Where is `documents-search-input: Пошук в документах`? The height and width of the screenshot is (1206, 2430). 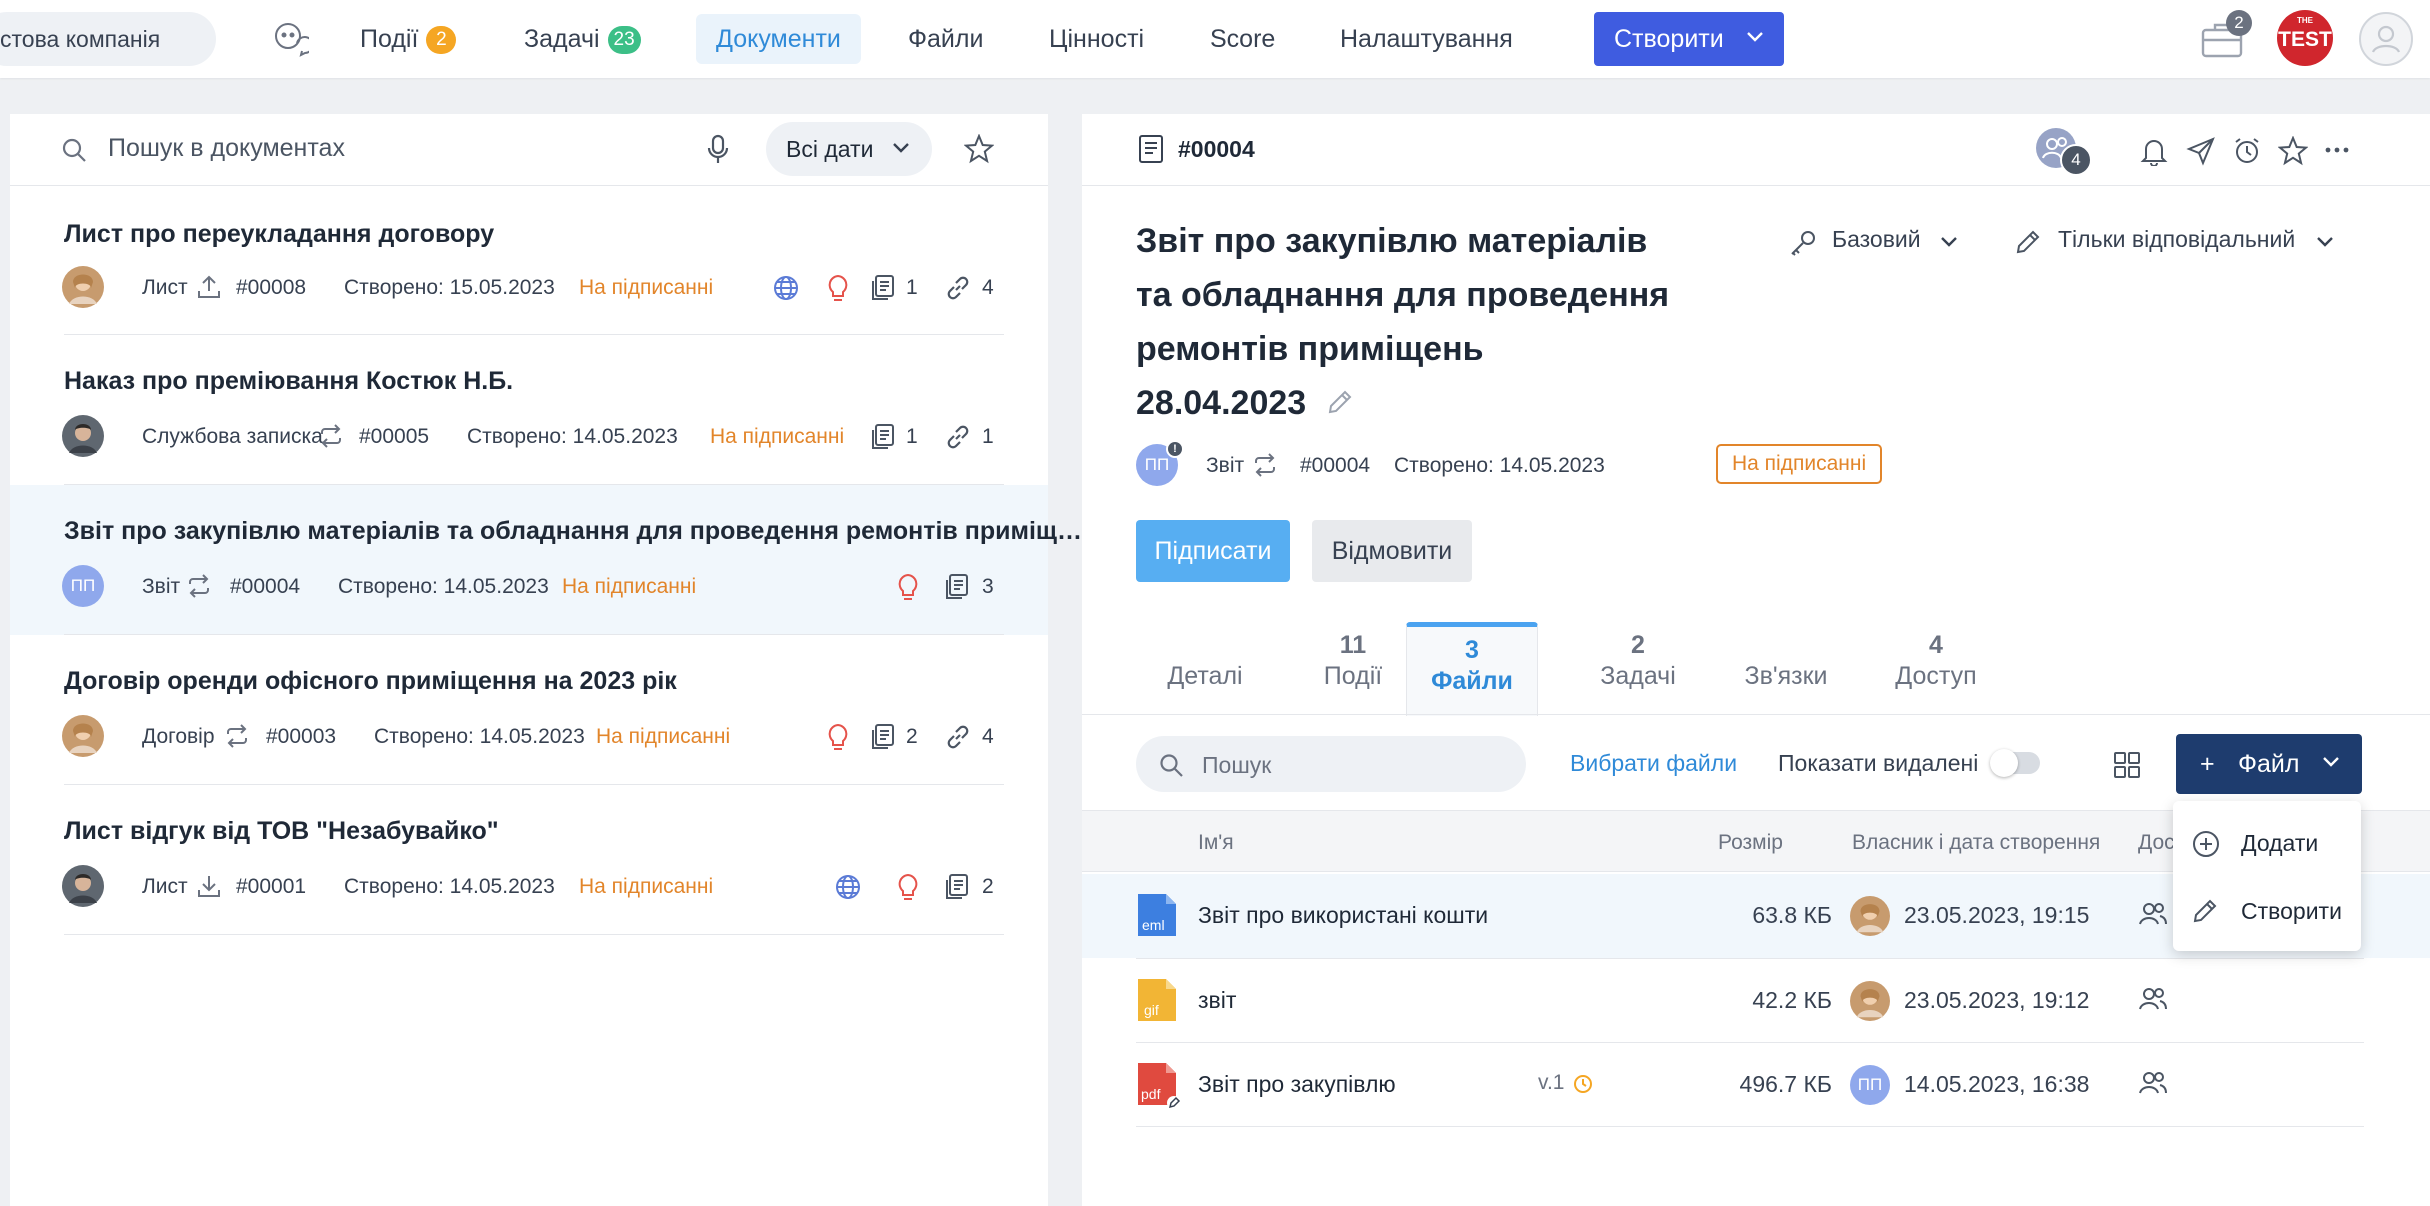 documents-search-input: Пошук в документах is located at coordinates (226, 148).